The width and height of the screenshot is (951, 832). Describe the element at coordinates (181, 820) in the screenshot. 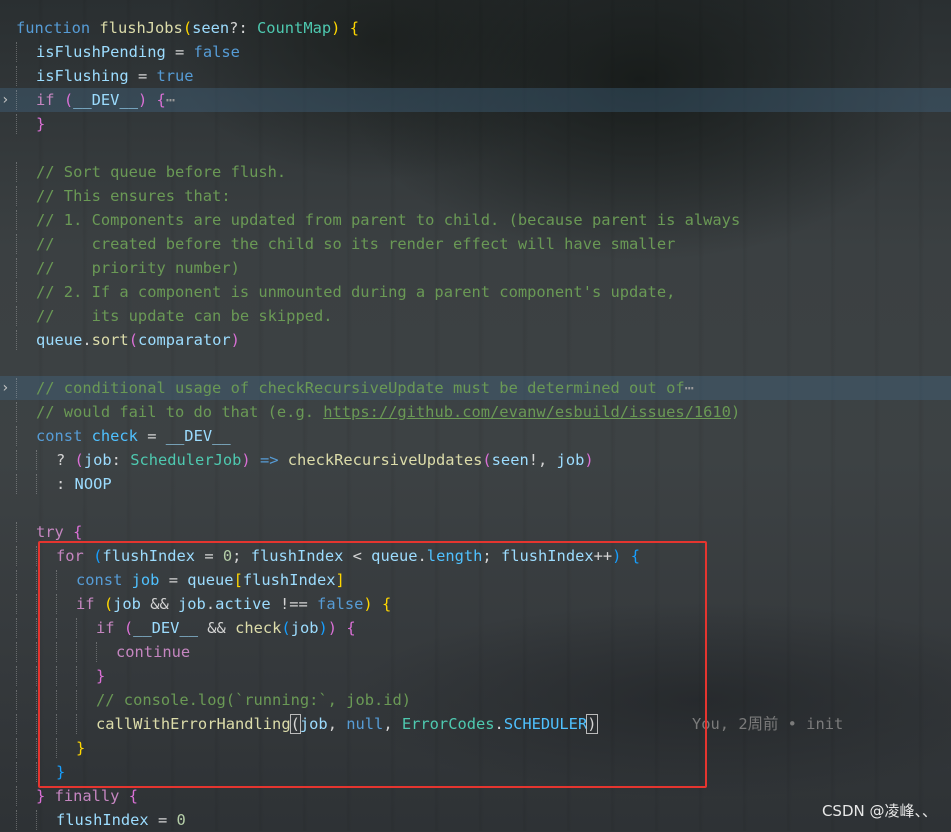

I see `code-token: 0` at that location.